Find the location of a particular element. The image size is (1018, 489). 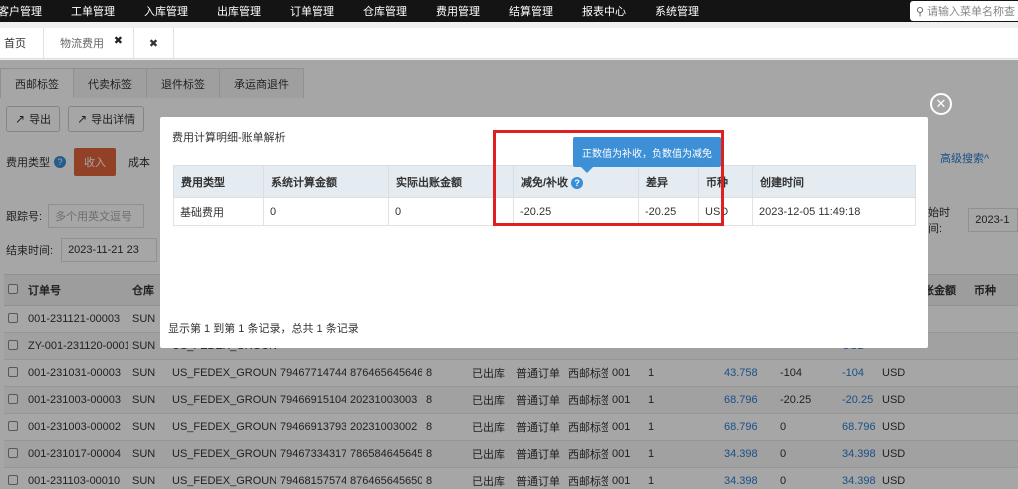

col-created-time: 创建时间 is located at coordinates (834, 181).